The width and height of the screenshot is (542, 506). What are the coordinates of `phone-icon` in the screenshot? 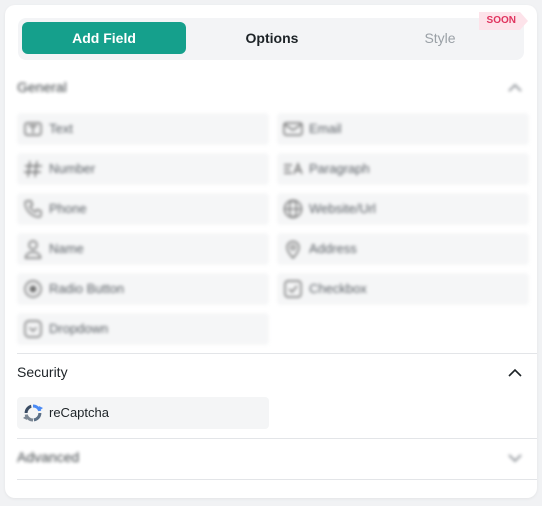 It's located at (33, 209).